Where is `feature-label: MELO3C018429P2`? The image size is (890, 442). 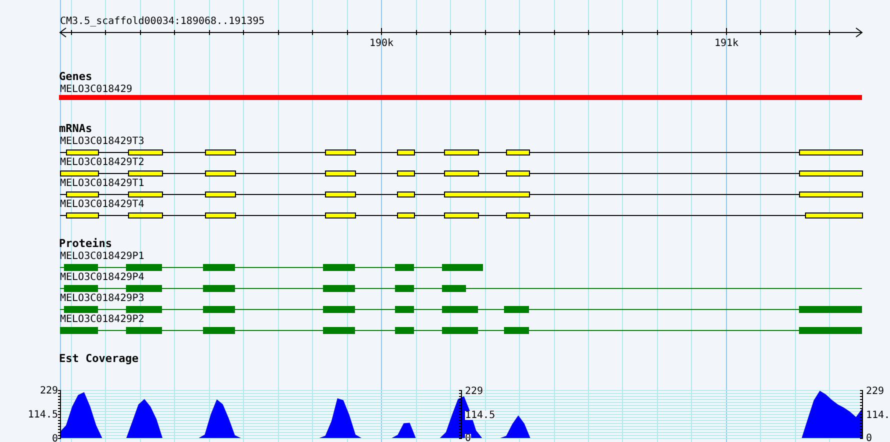
feature-label: MELO3C018429P2 is located at coordinates (102, 319).